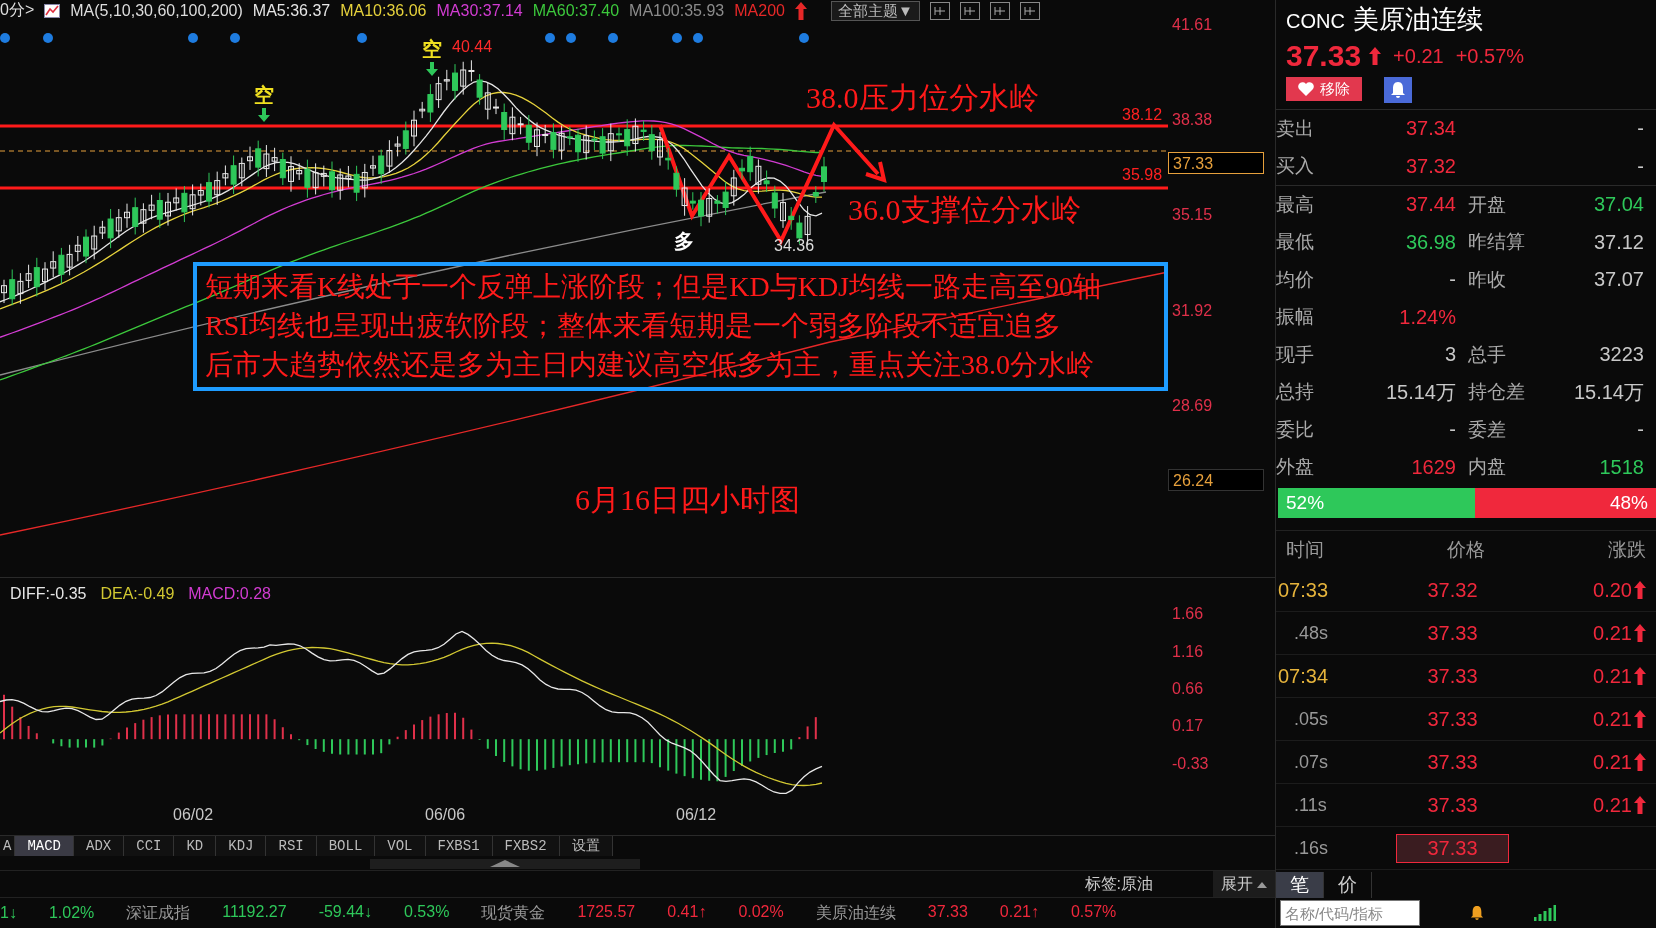 The height and width of the screenshot is (928, 1656). I want to click on stat-label: 最低, so click(1295, 242).